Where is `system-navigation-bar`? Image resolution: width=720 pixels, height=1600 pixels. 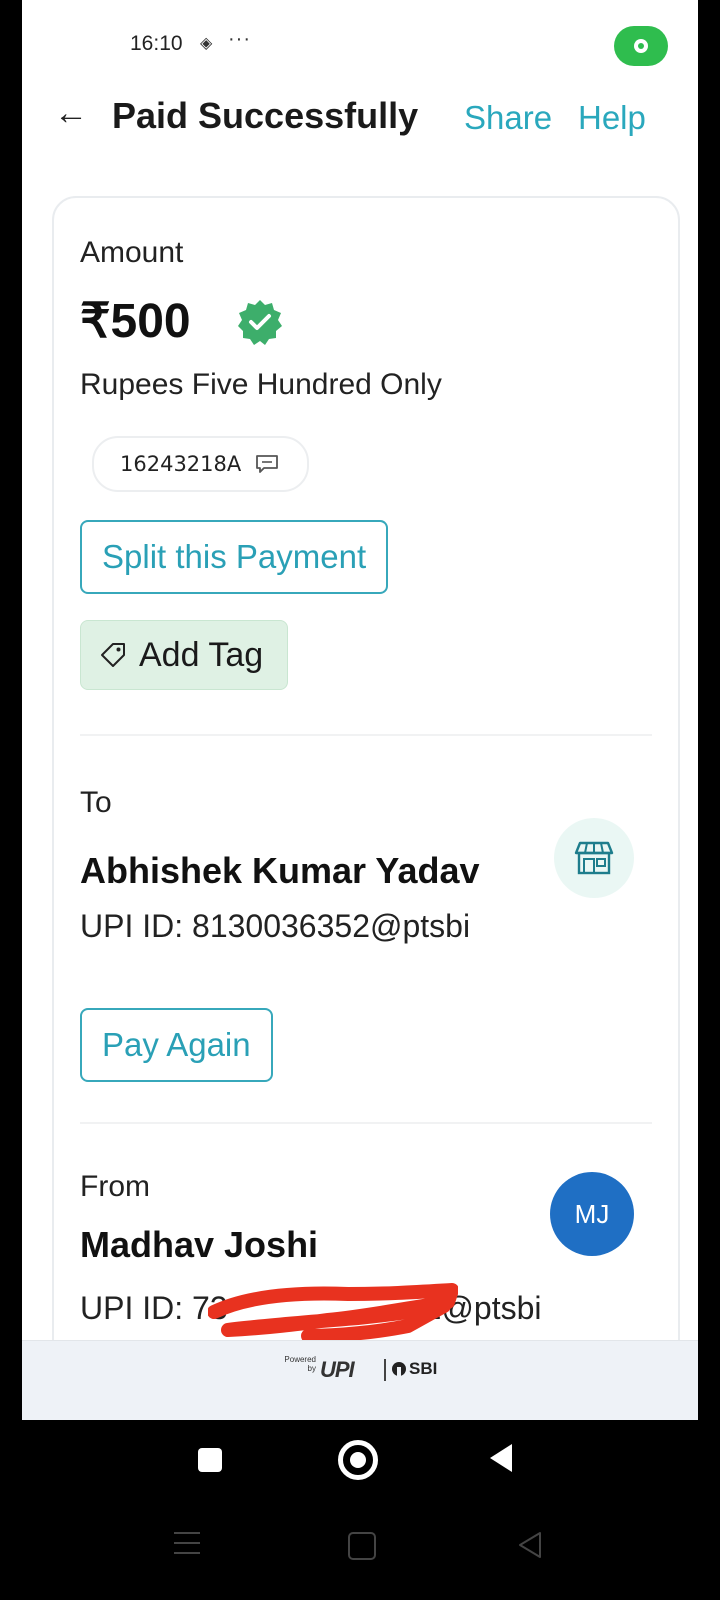
system-navigation-bar is located at coordinates (360, 1510).